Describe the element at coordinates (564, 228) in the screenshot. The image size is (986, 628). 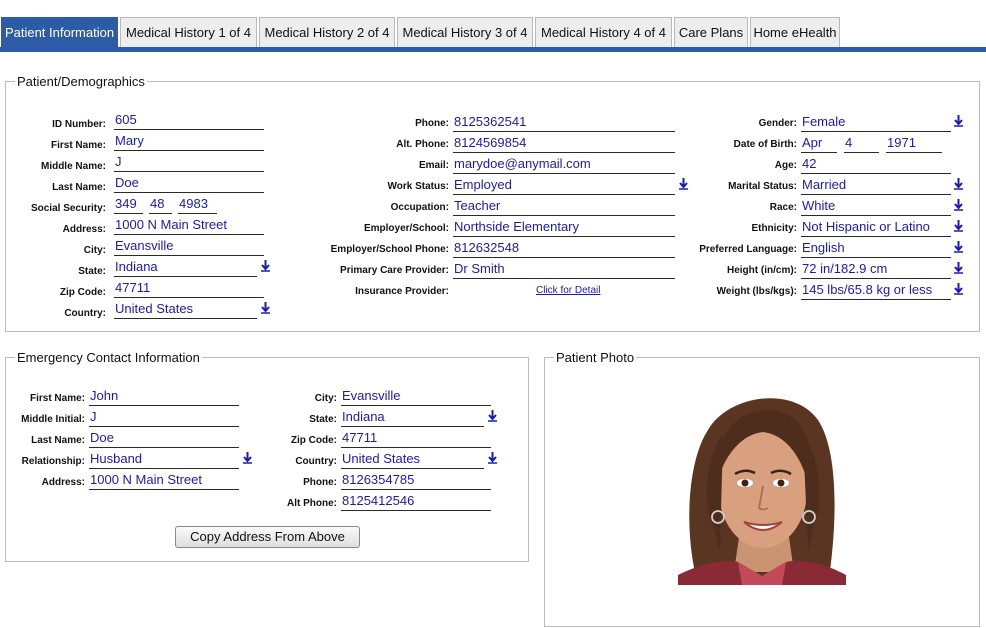
I see `employer-school-field: Northside Elementary` at that location.